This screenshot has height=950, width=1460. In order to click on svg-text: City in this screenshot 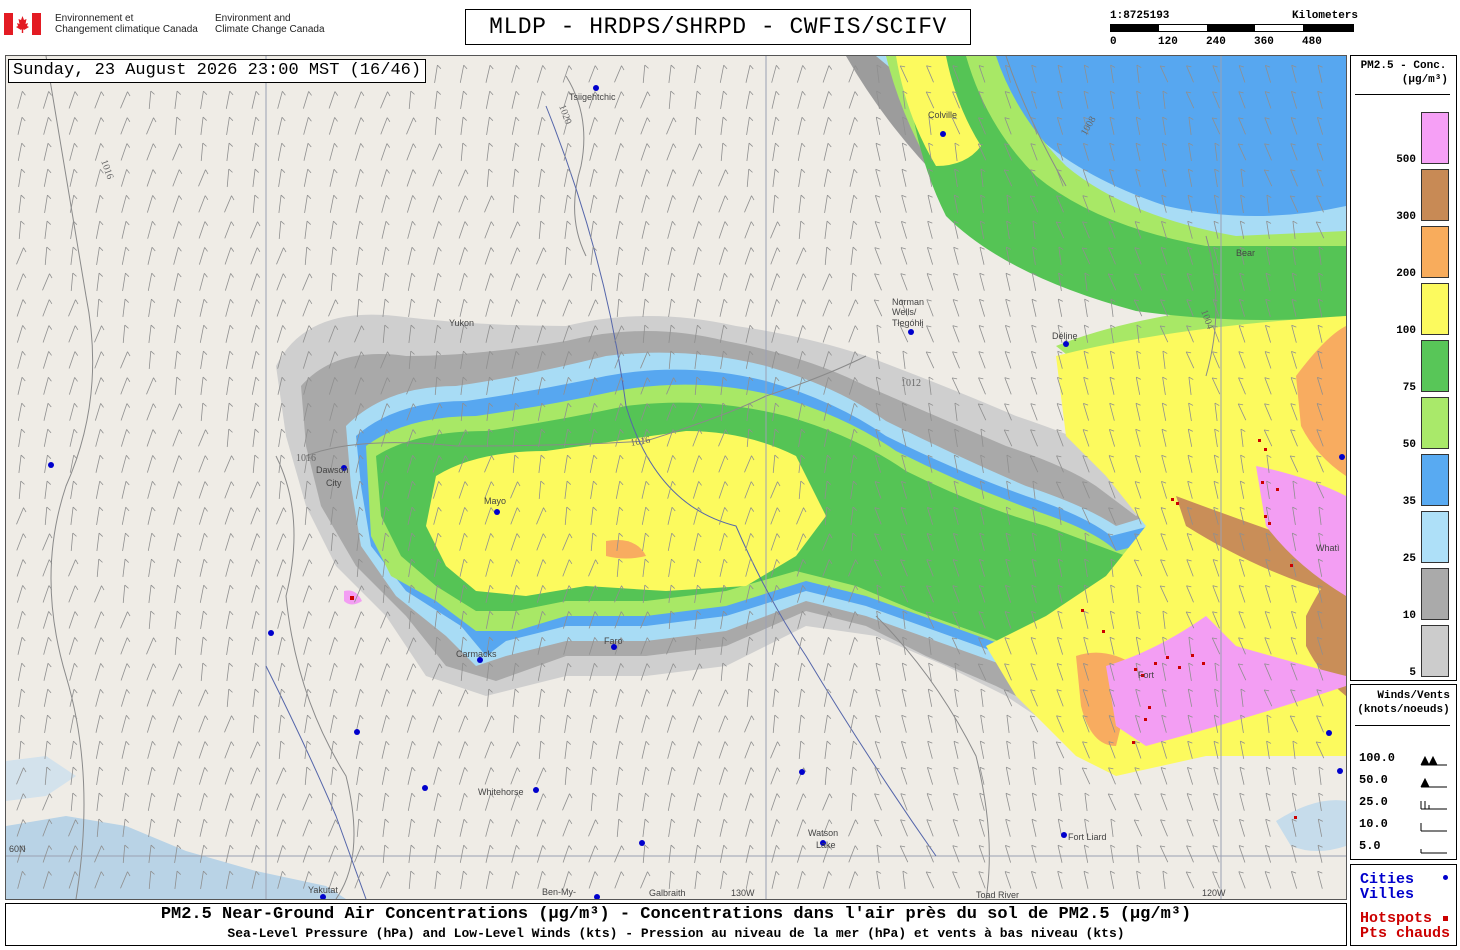, I will do `click(334, 483)`.